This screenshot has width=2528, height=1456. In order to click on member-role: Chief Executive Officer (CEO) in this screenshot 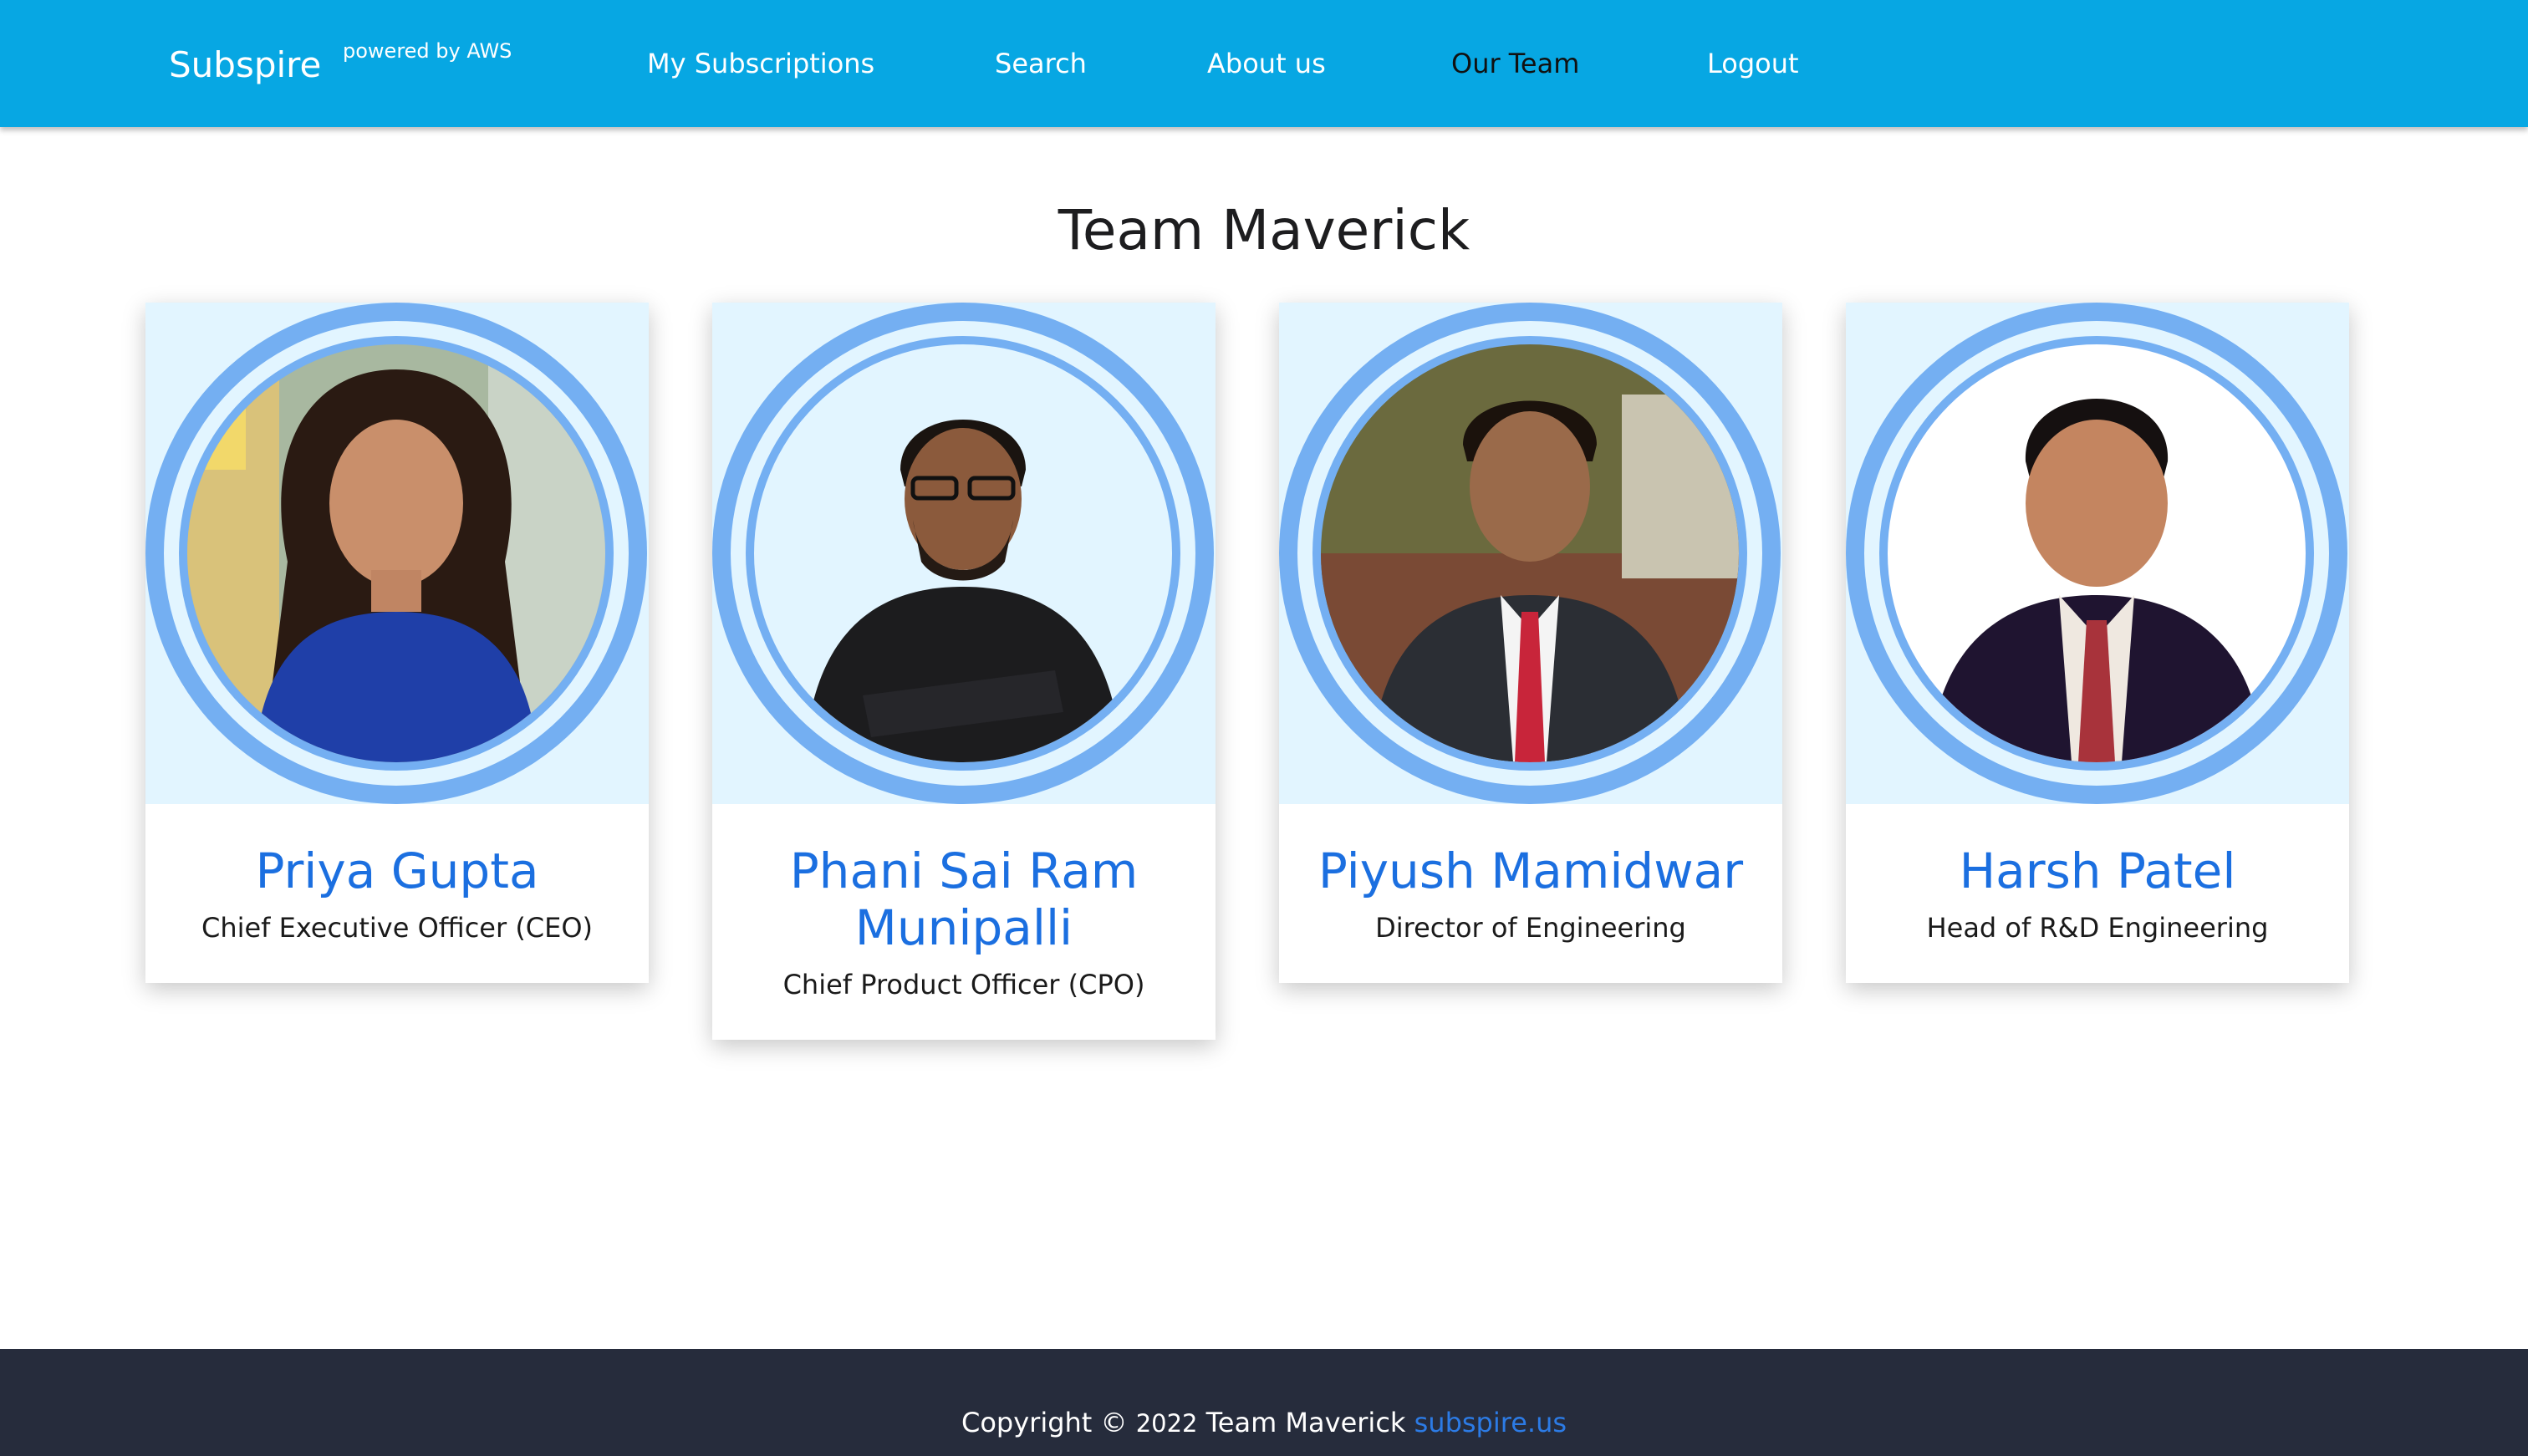, I will do `click(397, 928)`.